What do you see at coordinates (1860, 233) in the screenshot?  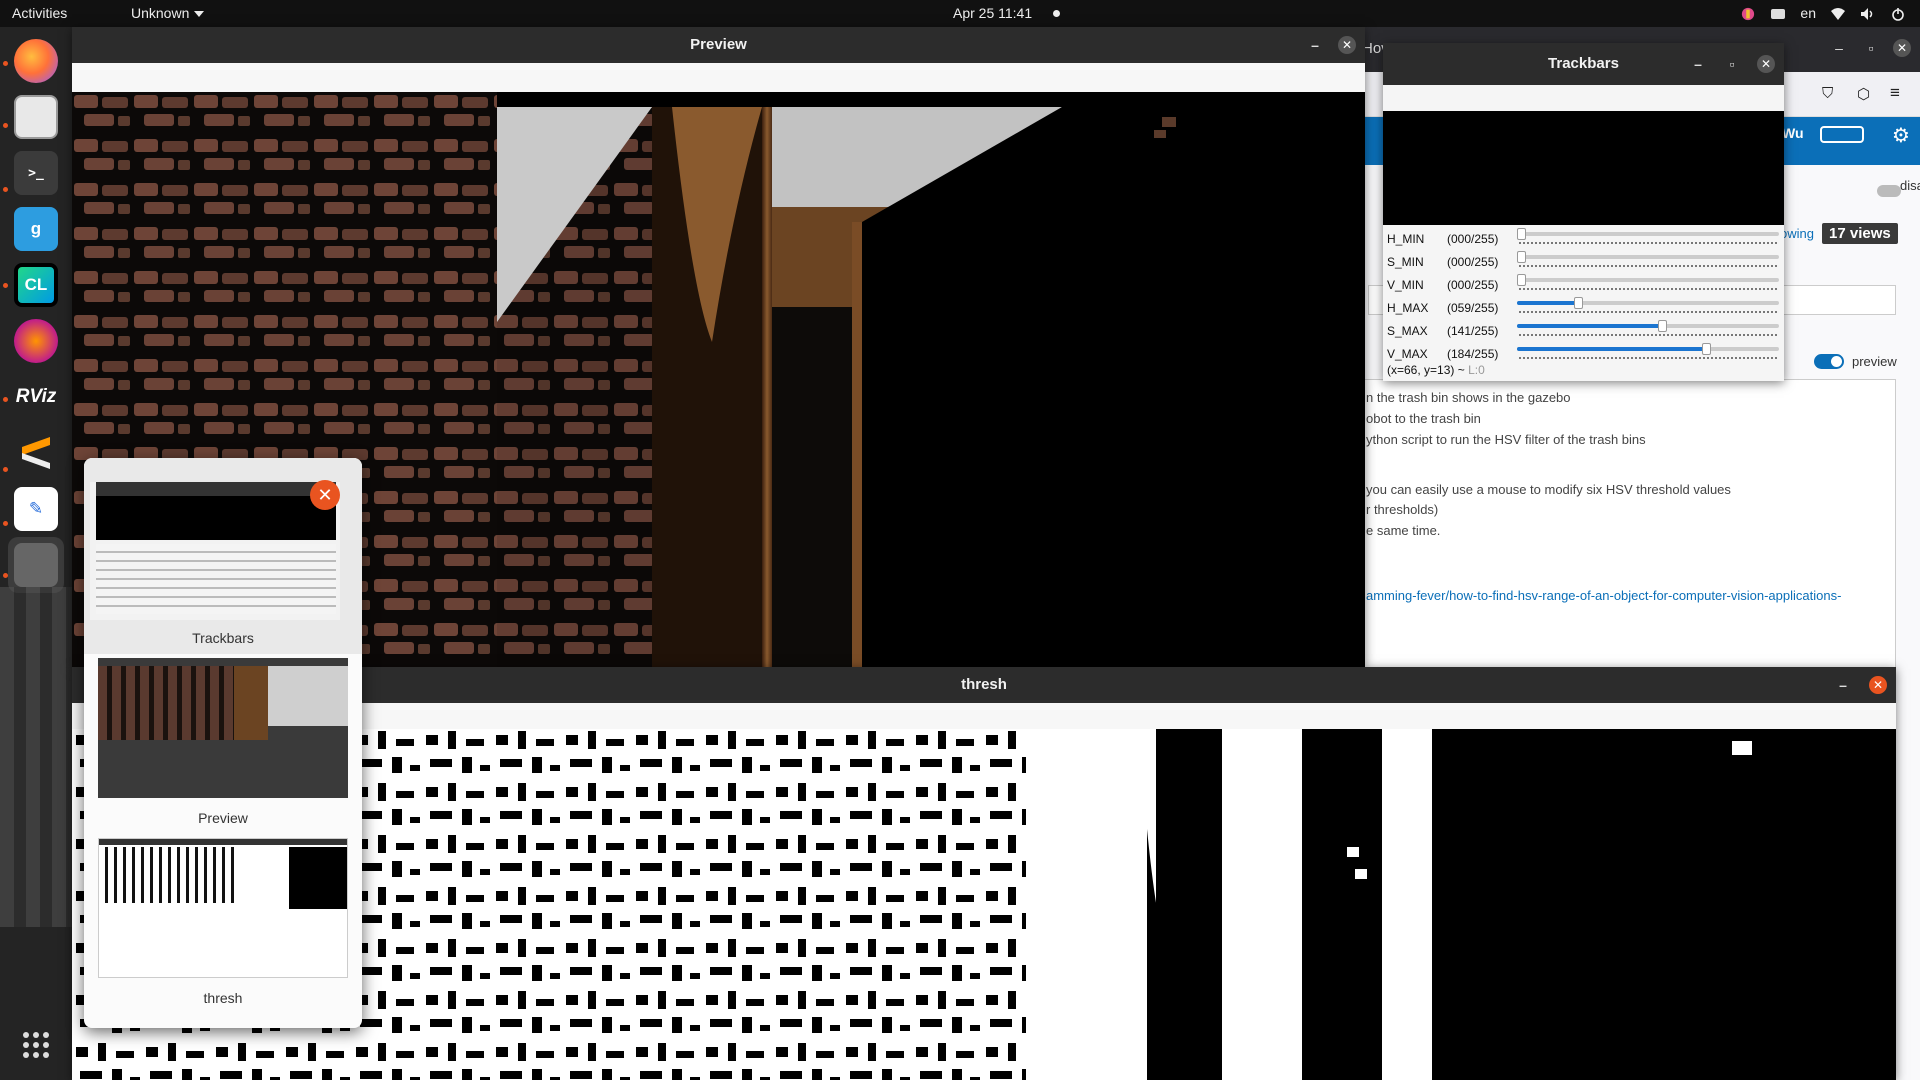 I see `views-badge: 17 views` at bounding box center [1860, 233].